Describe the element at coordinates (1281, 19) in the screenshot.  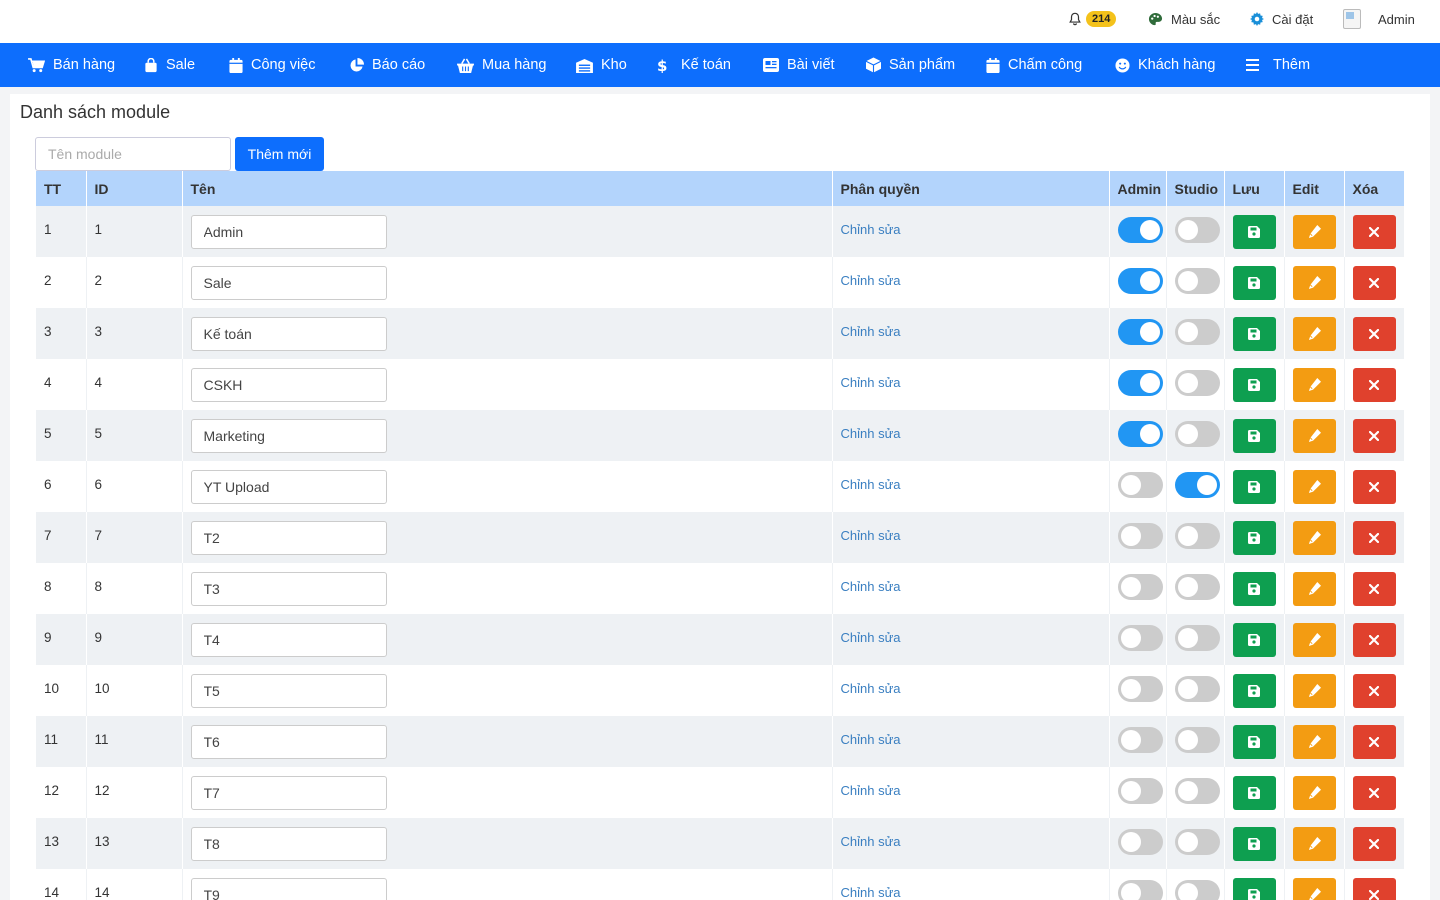
I see `settings-menu: Cài đặt` at that location.